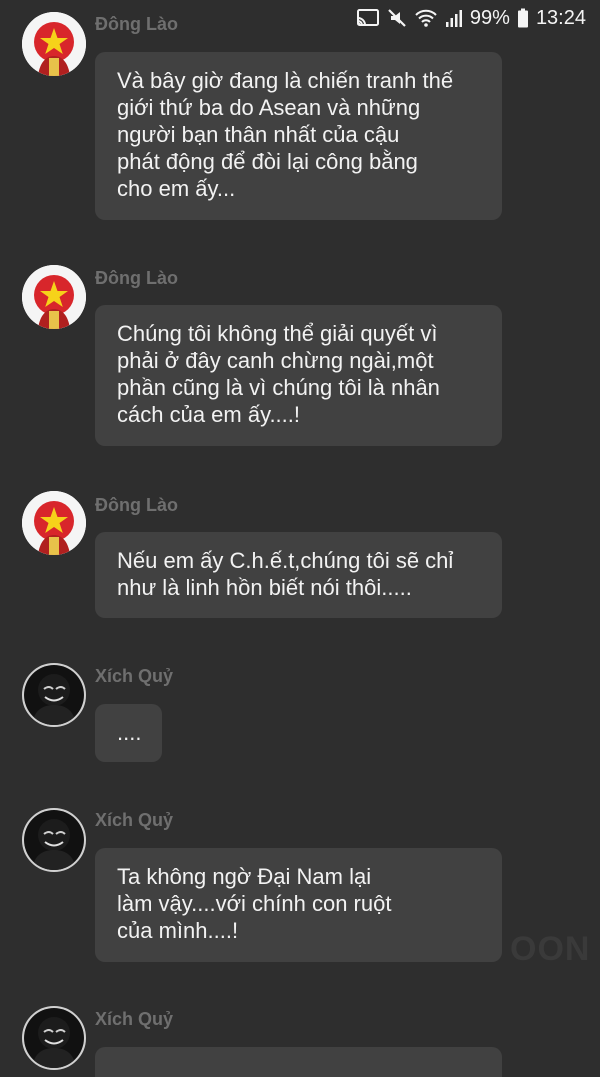  I want to click on battery-percent: 99%, so click(489, 17).